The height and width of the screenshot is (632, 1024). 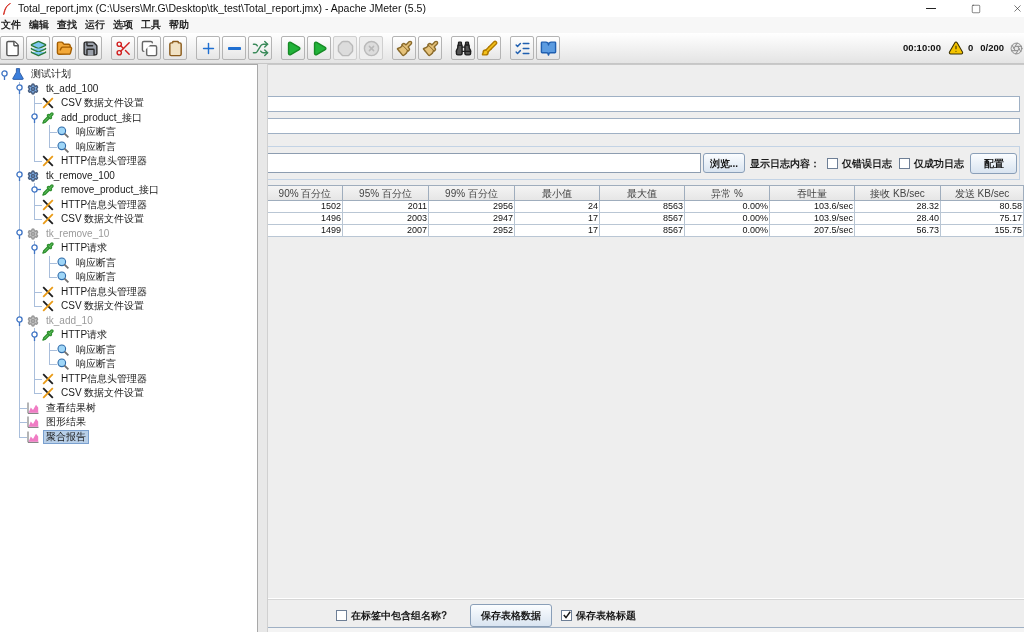 What do you see at coordinates (472, 193) in the screenshot?
I see `column-header: 99% 百分位` at bounding box center [472, 193].